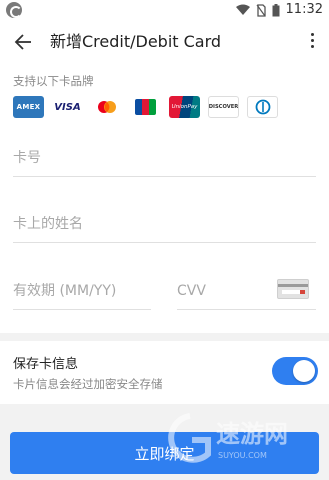 The image size is (329, 480). Describe the element at coordinates (262, 107) in the screenshot. I see `diners-logo` at that location.